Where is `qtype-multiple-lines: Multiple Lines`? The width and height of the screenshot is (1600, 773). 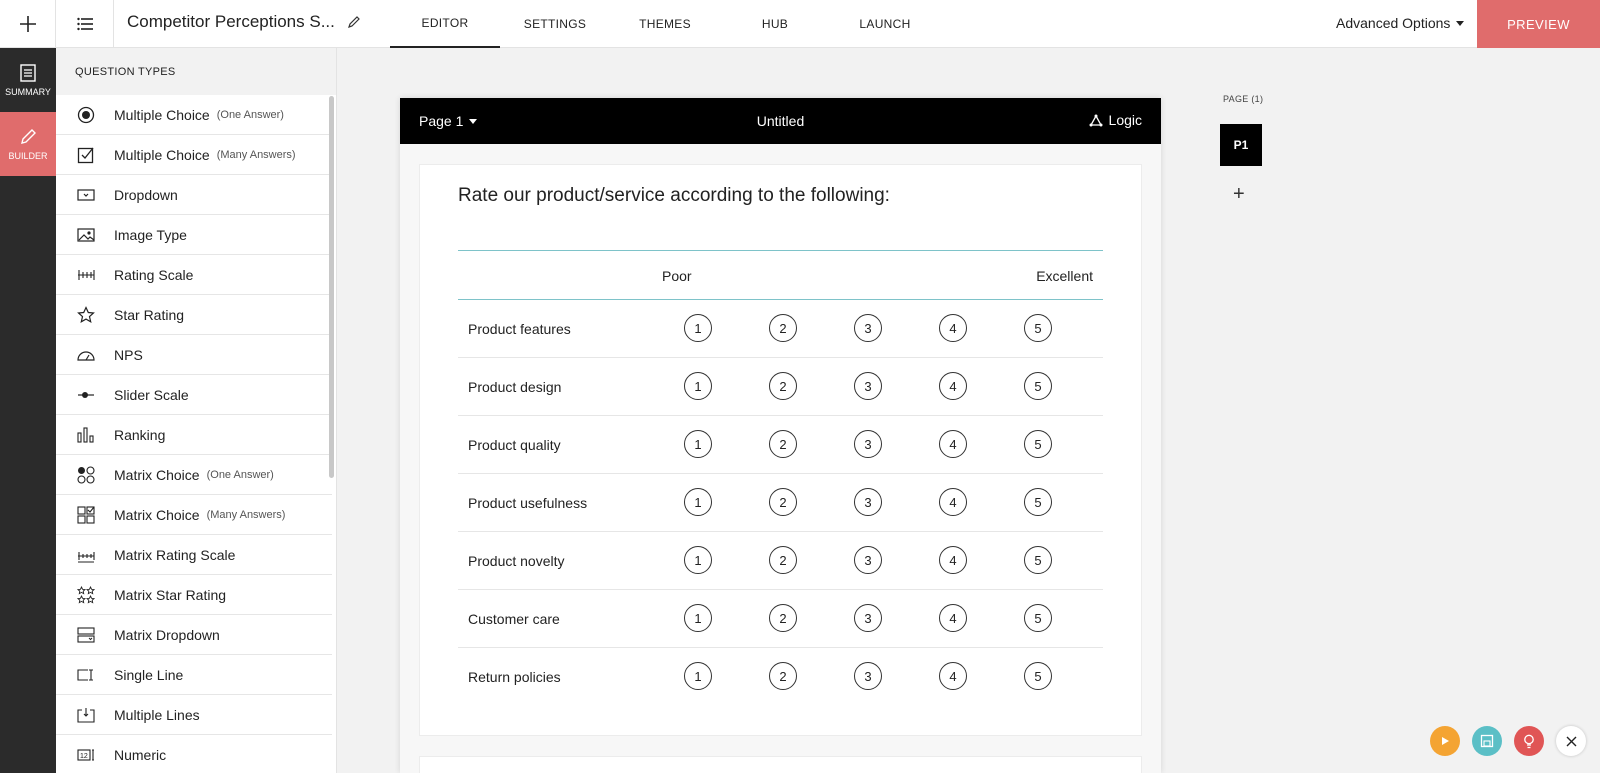
qtype-multiple-lines: Multiple Lines is located at coordinates (194, 715).